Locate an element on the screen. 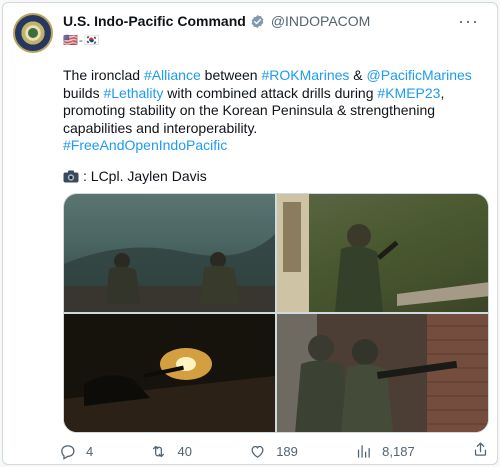 This screenshot has height=467, width=500. photo-1-scene is located at coordinates (169, 273).